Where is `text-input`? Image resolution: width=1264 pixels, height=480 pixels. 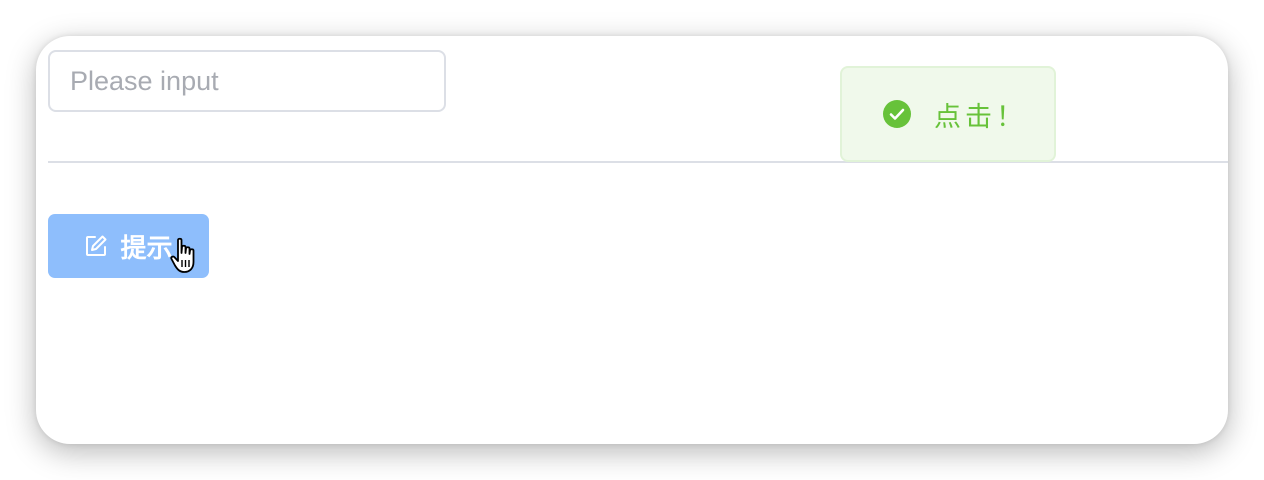
text-input is located at coordinates (247, 81).